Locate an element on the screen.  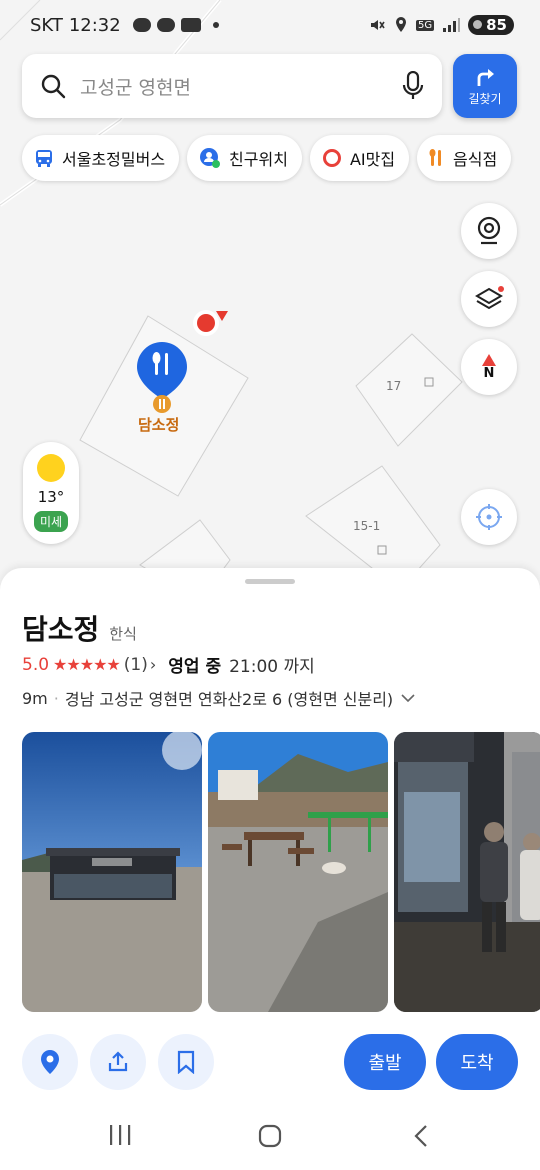
compass-north-icon is located at coordinates (489, 359).